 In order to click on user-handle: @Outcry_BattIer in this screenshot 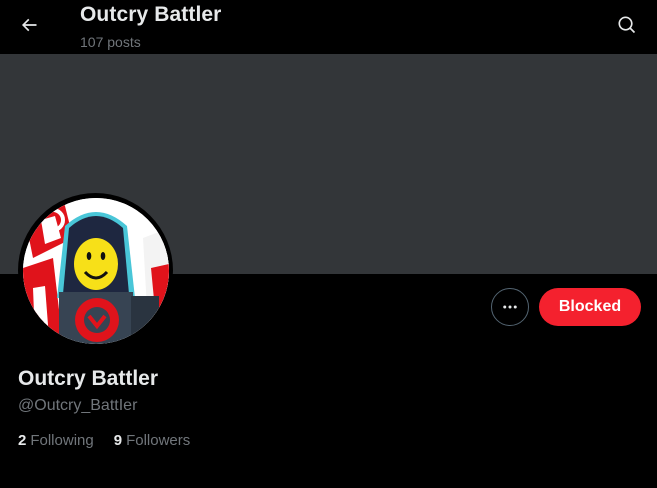, I will do `click(78, 405)`.